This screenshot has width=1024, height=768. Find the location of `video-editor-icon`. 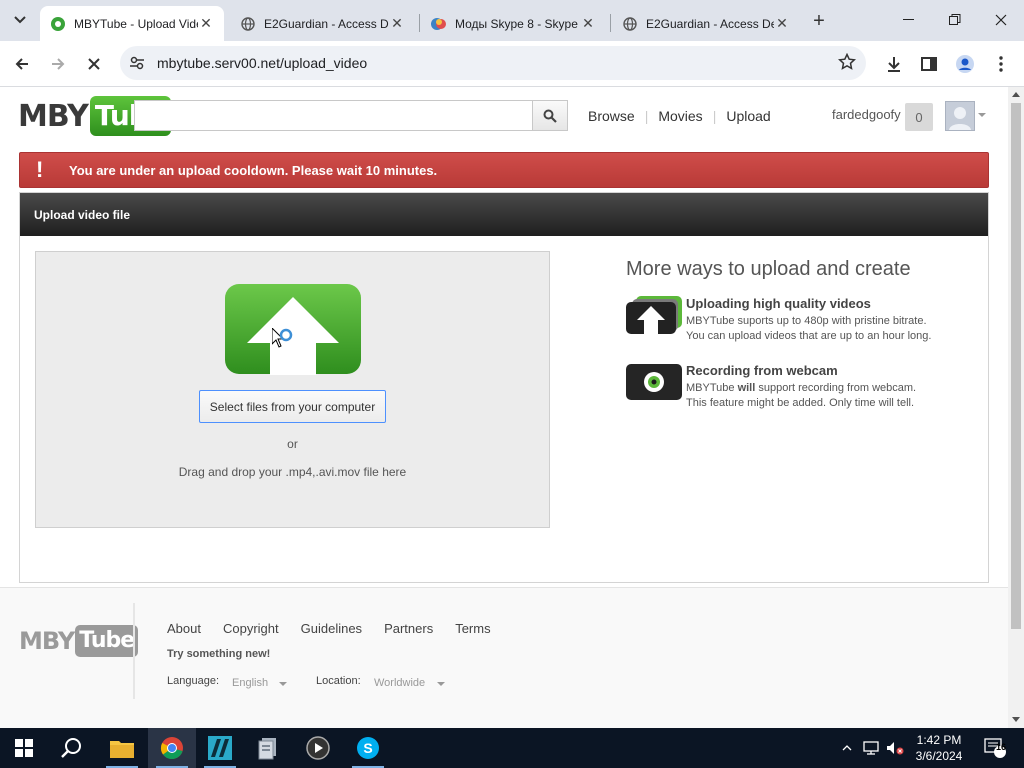

video-editor-icon is located at coordinates (220, 748).